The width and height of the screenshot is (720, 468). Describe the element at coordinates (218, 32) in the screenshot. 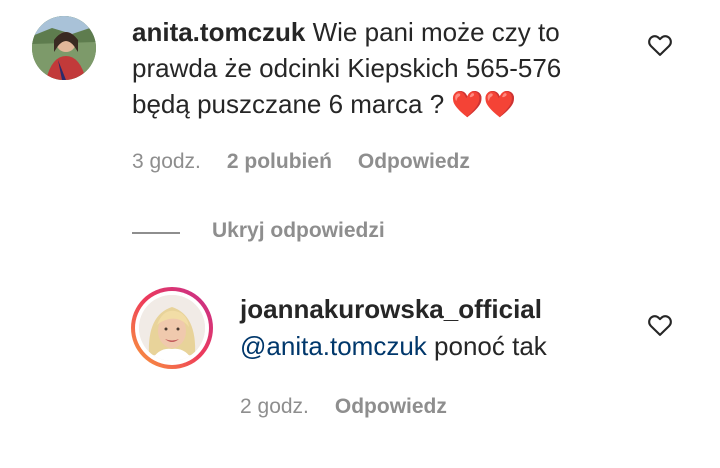

I see `comment-username: anita.tomczuk` at that location.